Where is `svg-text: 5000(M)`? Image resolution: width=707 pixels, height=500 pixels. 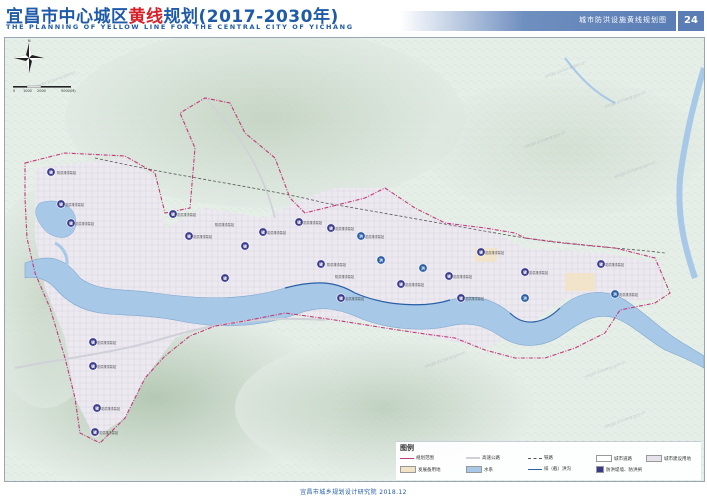 svg-text: 5000(M) is located at coordinates (68, 91).